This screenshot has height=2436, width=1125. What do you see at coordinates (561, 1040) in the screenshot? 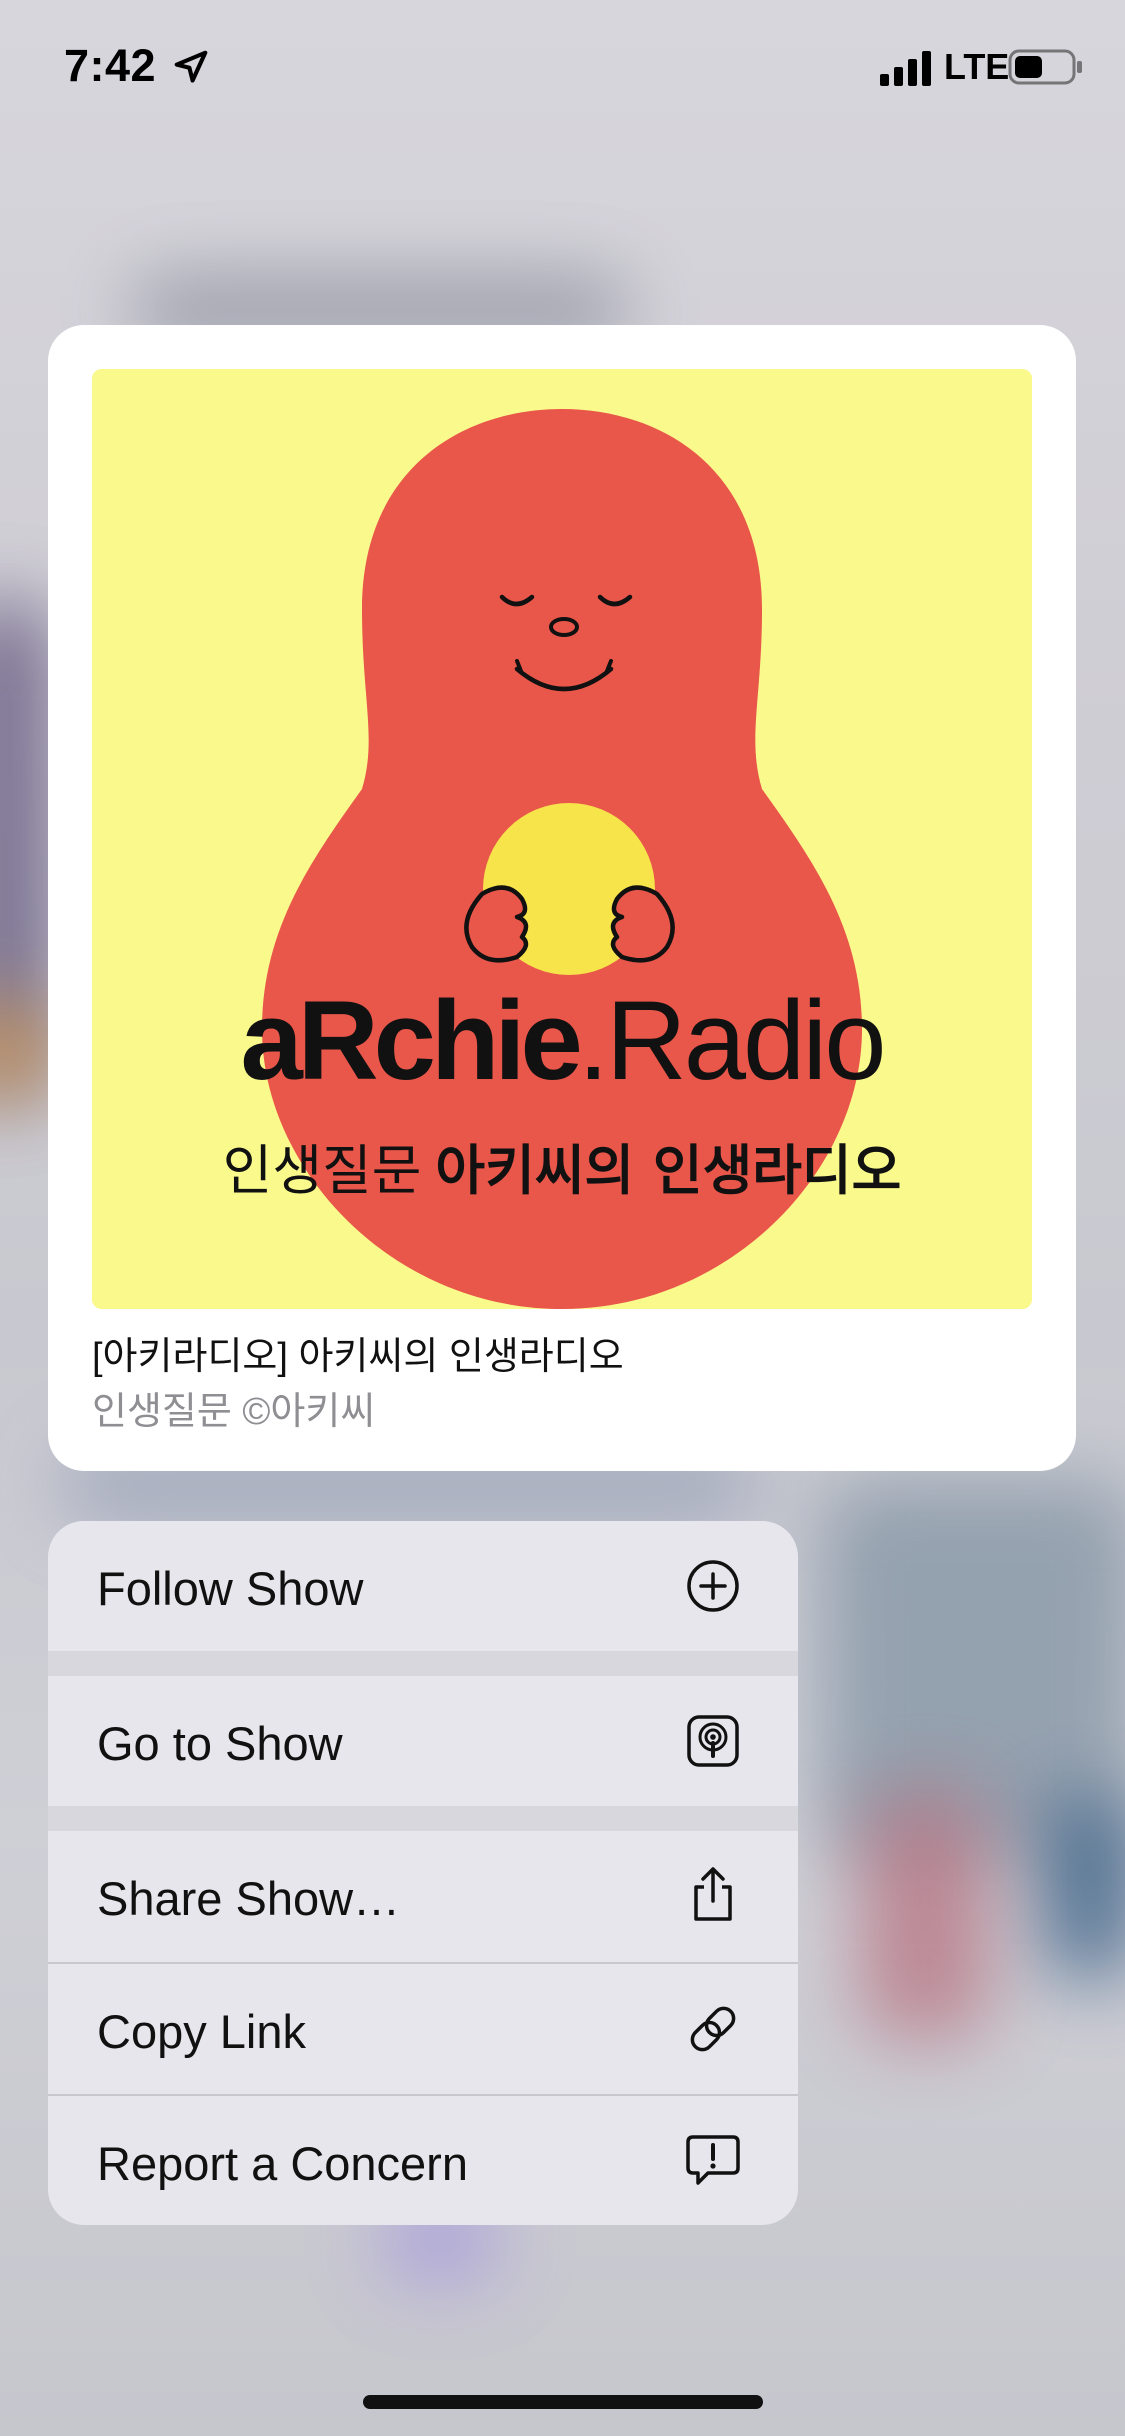
I see `svg-text: aRchie.Radio` at bounding box center [561, 1040].